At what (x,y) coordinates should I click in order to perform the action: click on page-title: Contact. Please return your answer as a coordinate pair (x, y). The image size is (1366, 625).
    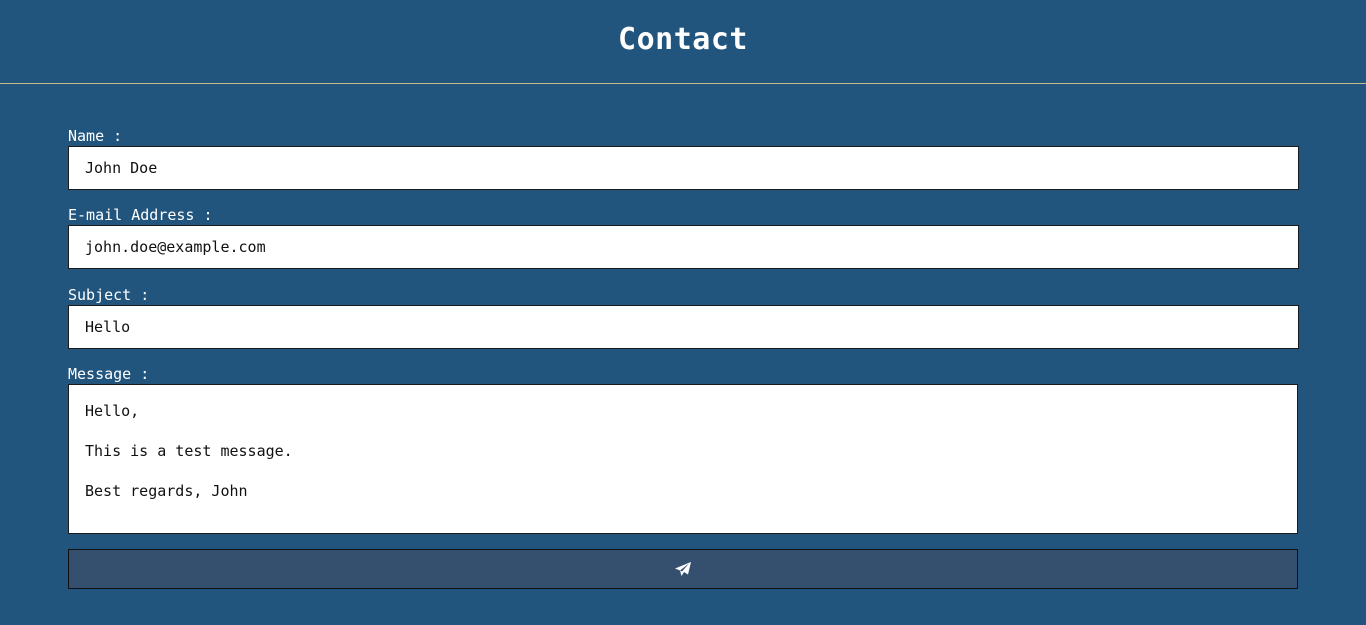
    Looking at the image, I should click on (683, 39).